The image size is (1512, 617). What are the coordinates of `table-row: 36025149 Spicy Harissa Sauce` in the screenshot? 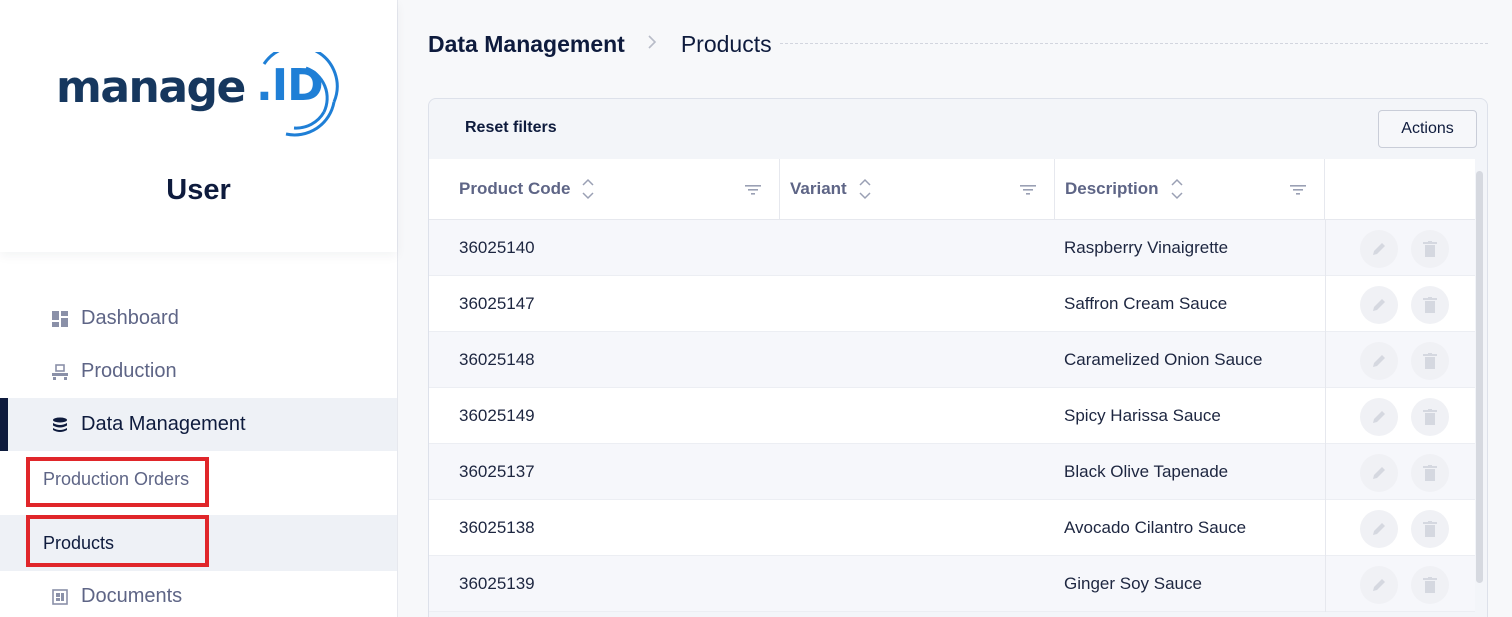 It's located at (952, 416).